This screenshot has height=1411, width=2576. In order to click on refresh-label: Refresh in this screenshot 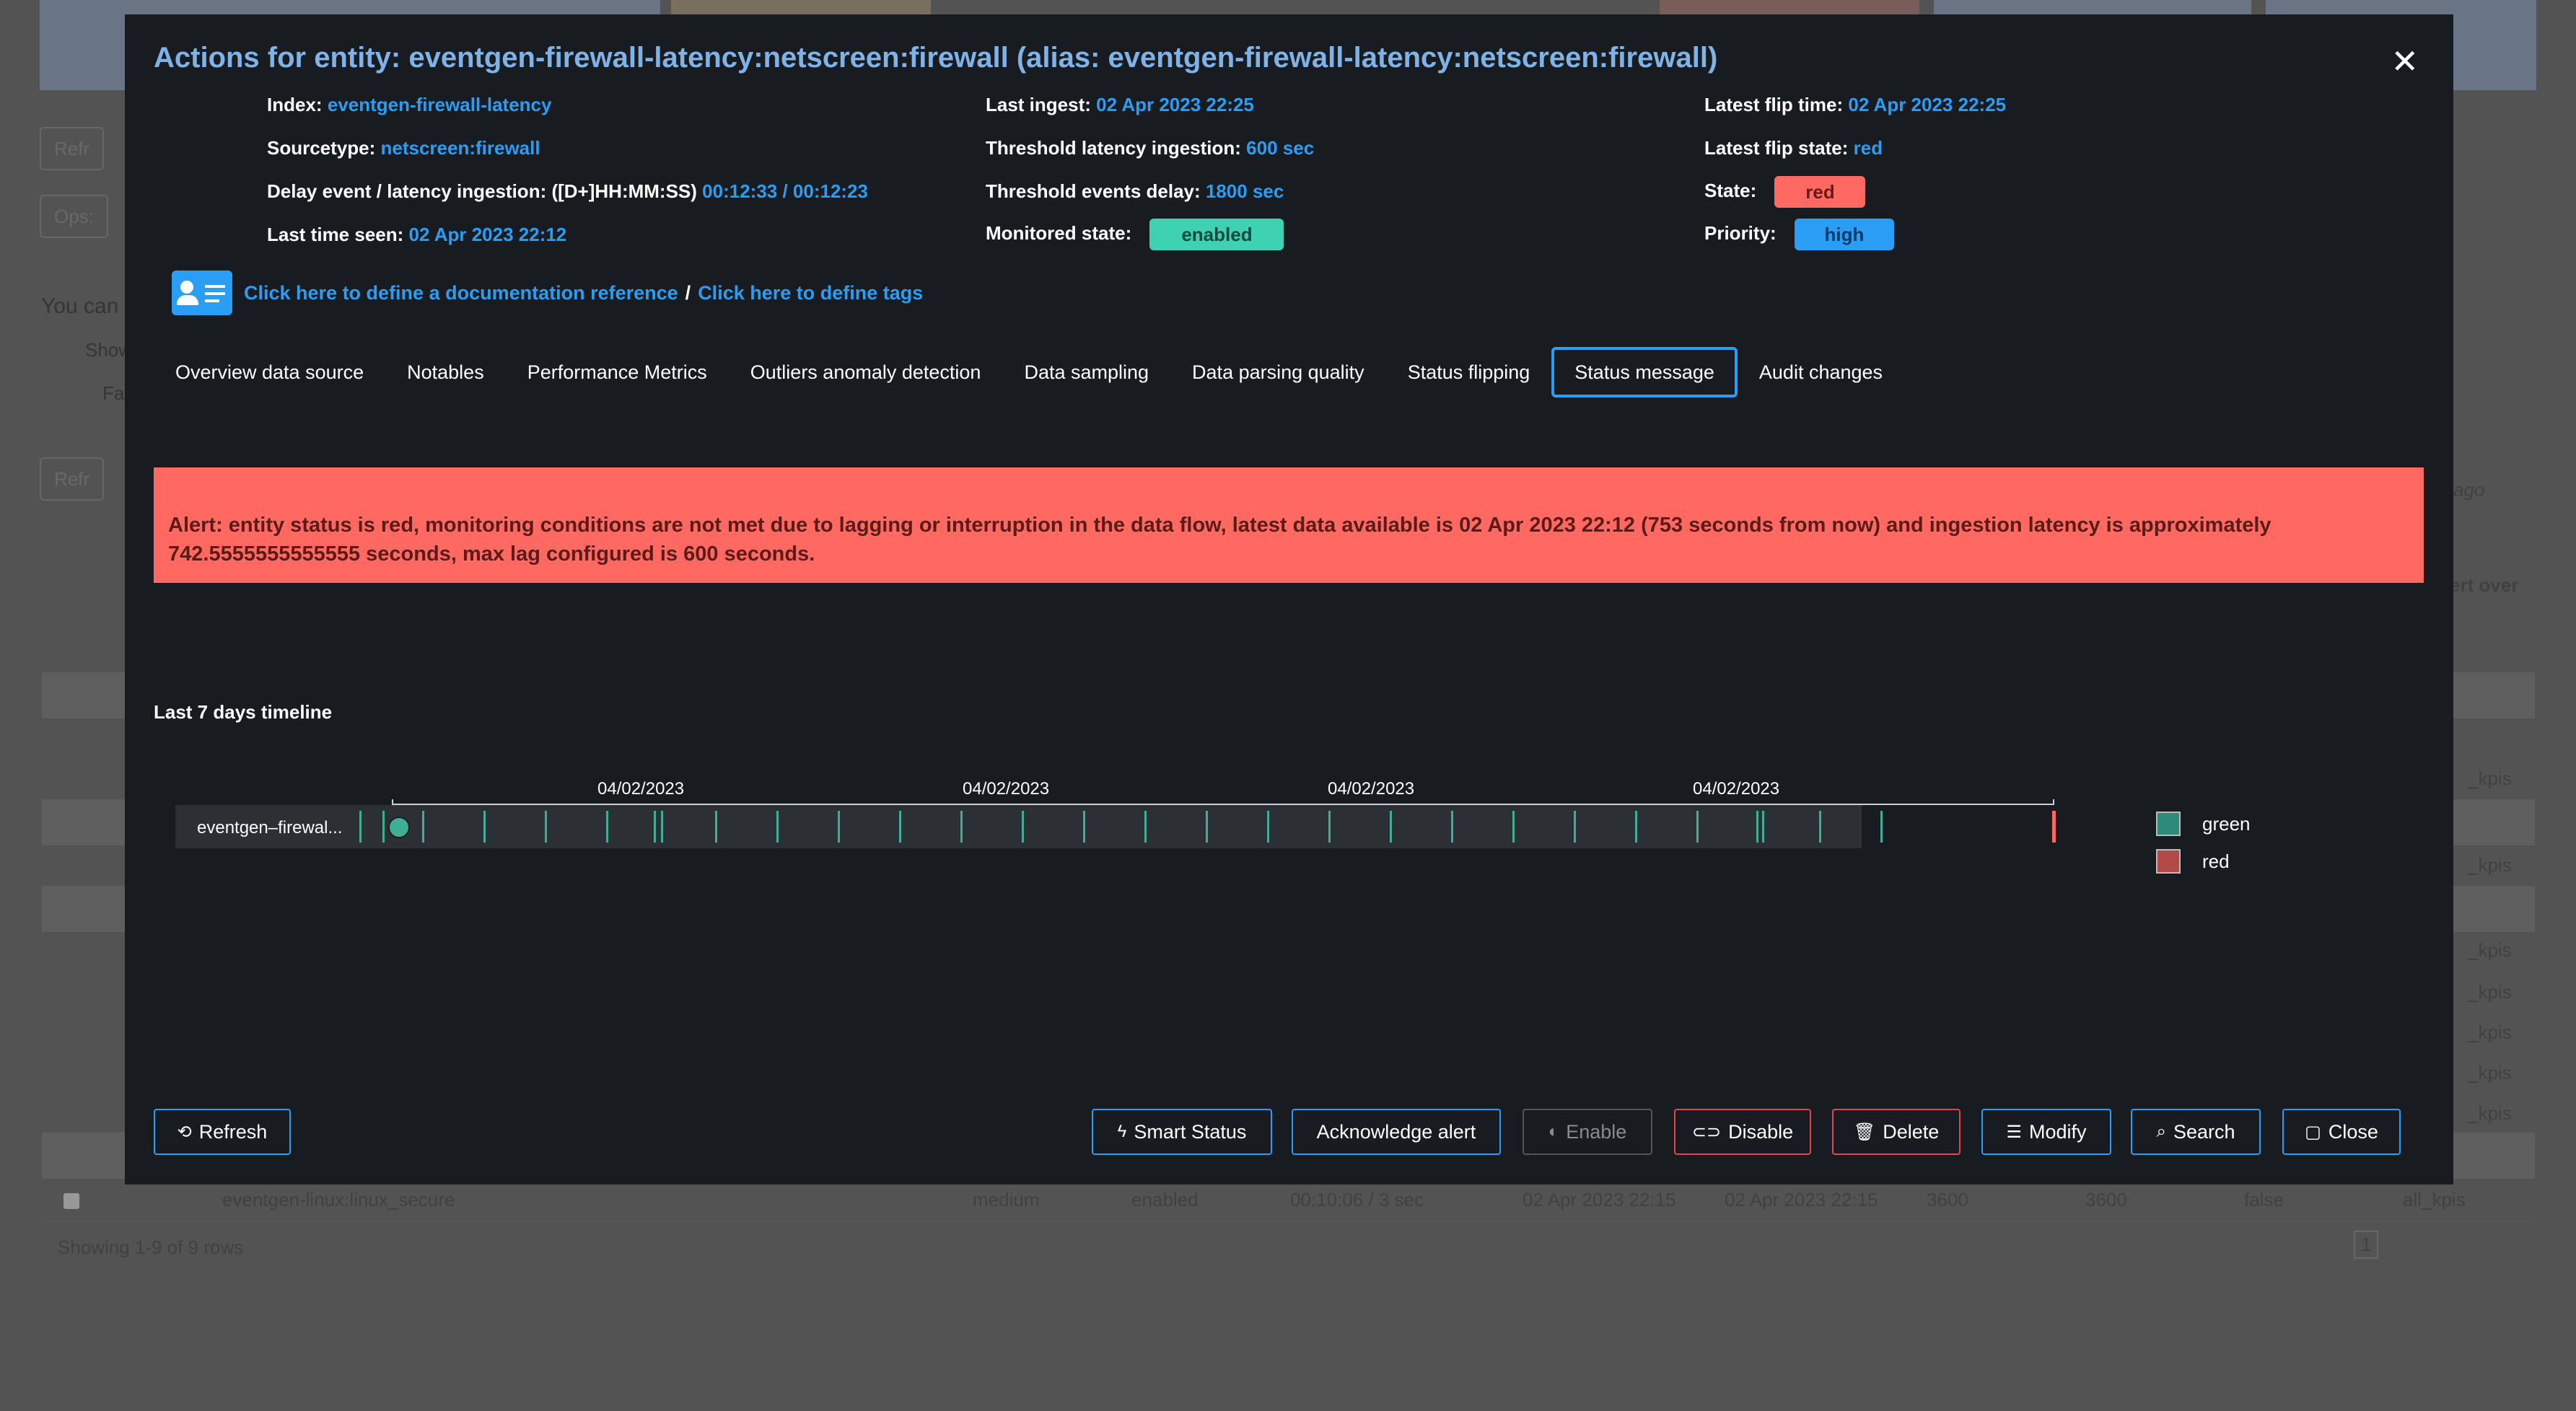, I will do `click(233, 1131)`.